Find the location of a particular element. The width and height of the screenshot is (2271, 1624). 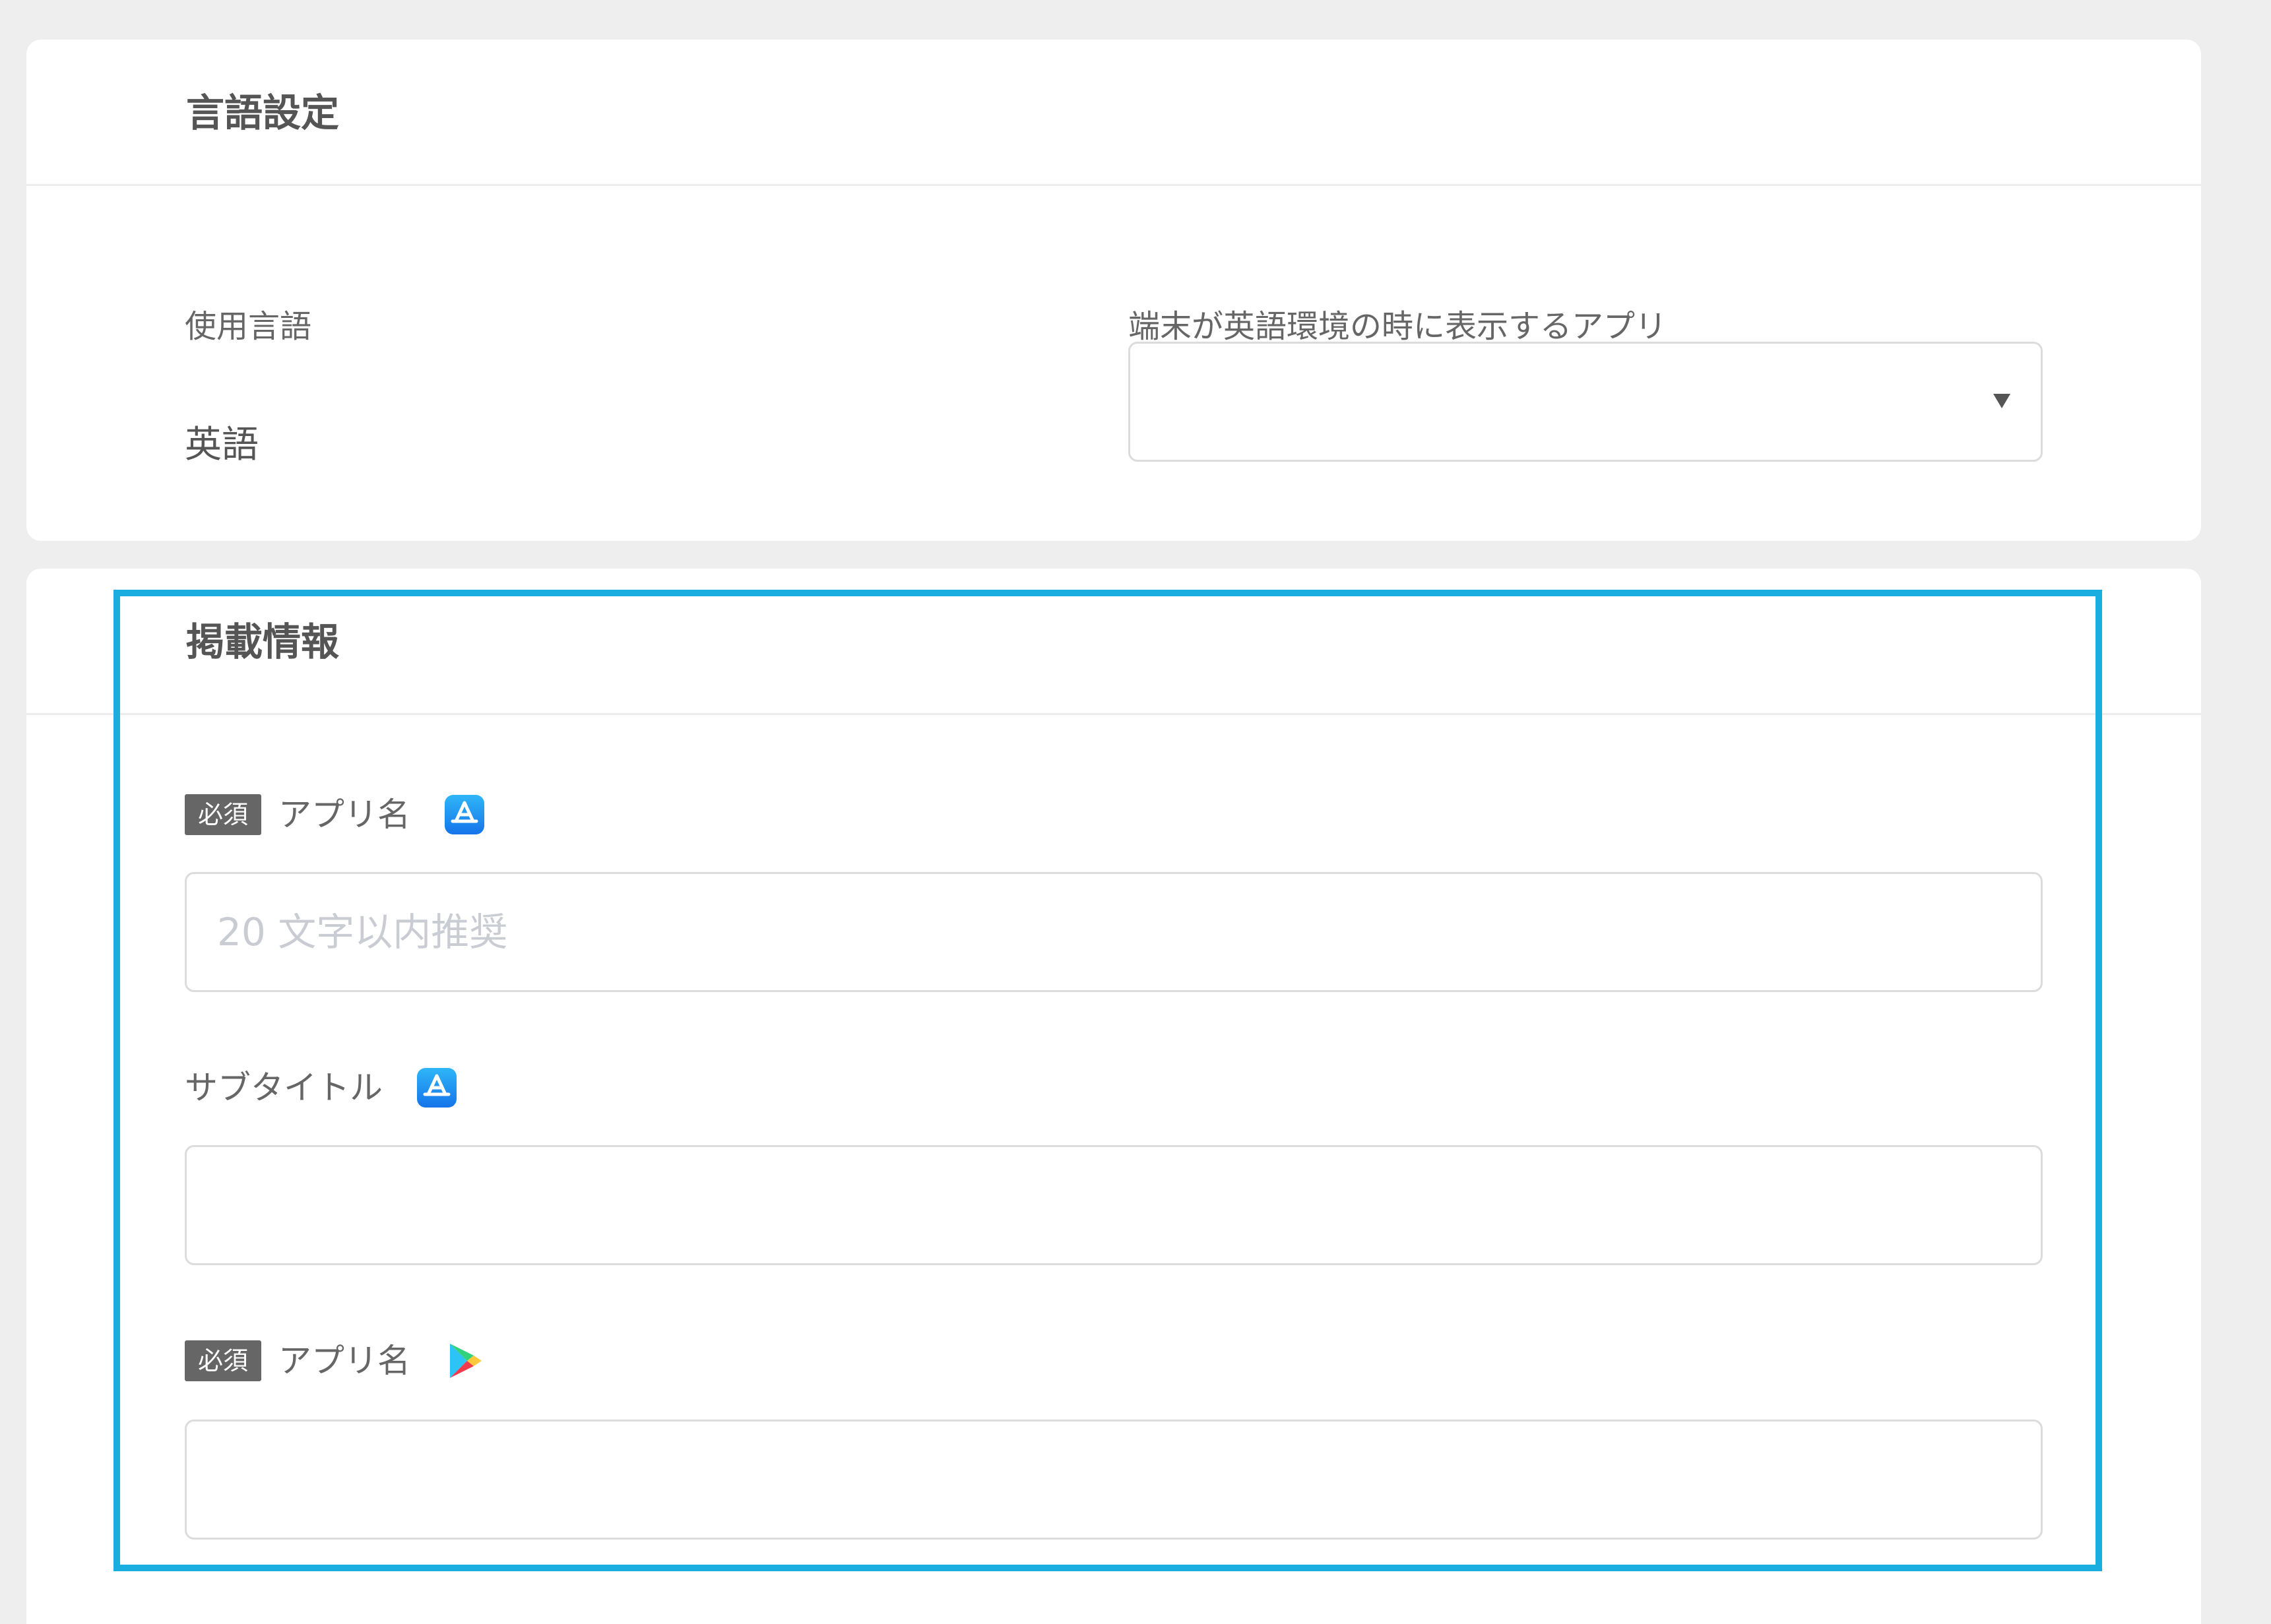

listing-info-header: 掲載情報 is located at coordinates (1114, 642).